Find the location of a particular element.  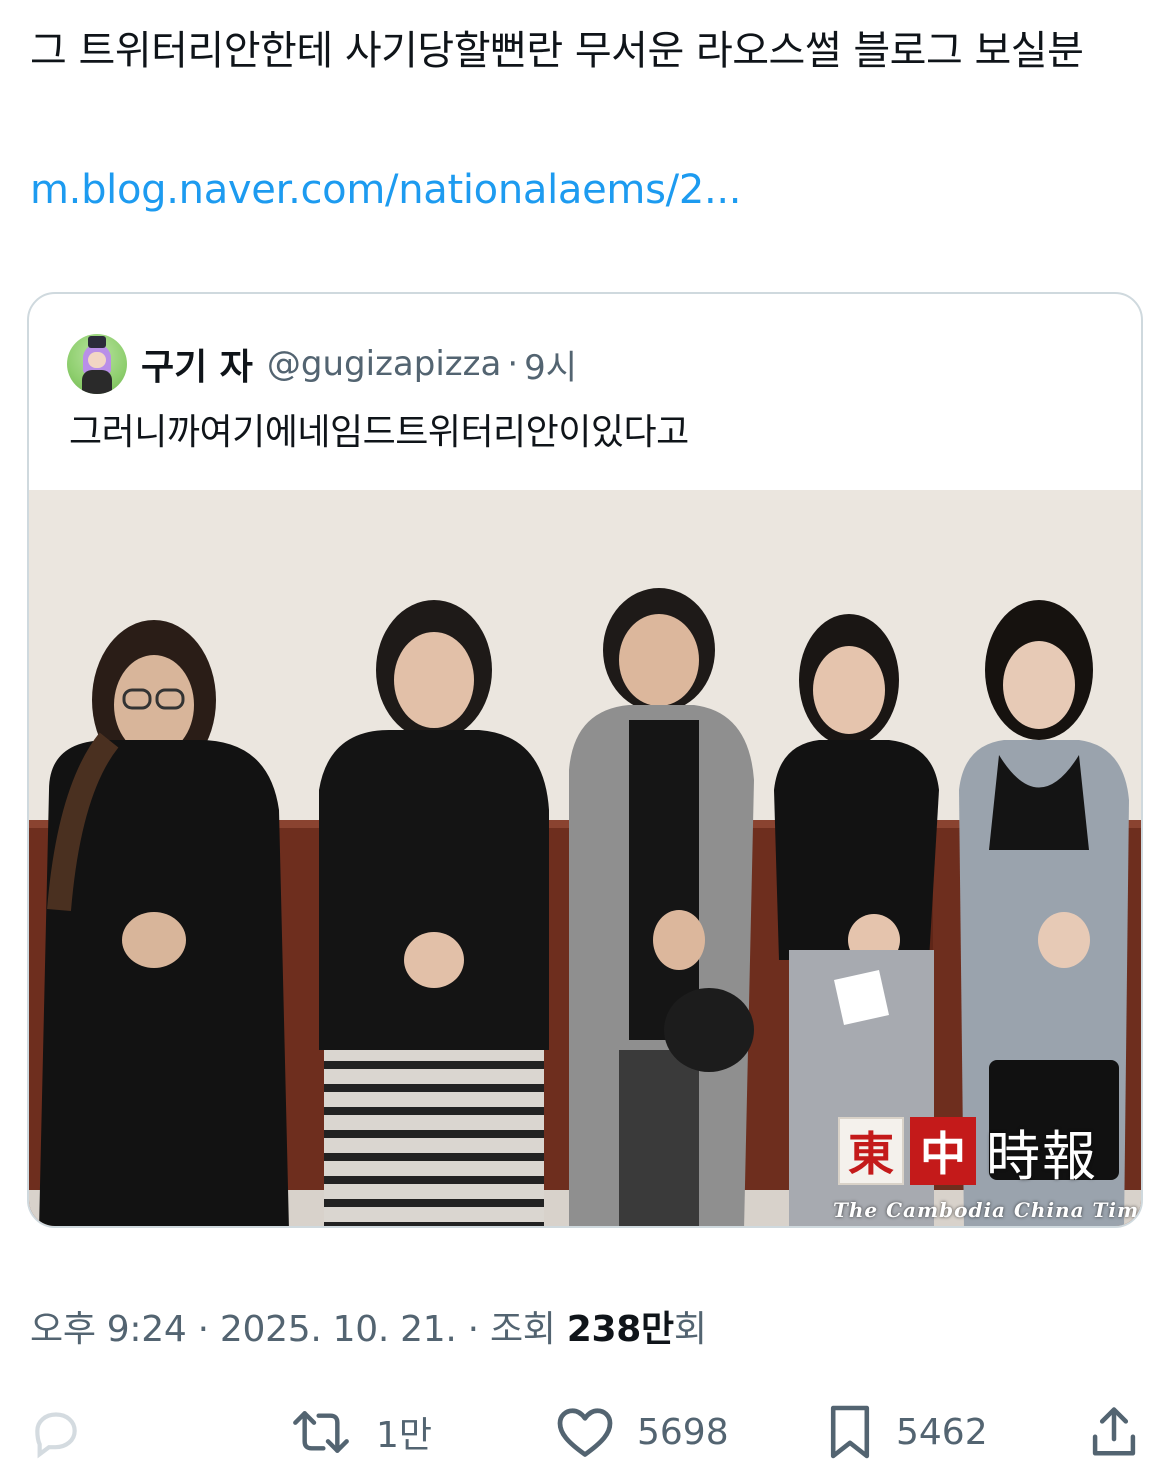

bookmark-icon is located at coordinates (850, 1432).